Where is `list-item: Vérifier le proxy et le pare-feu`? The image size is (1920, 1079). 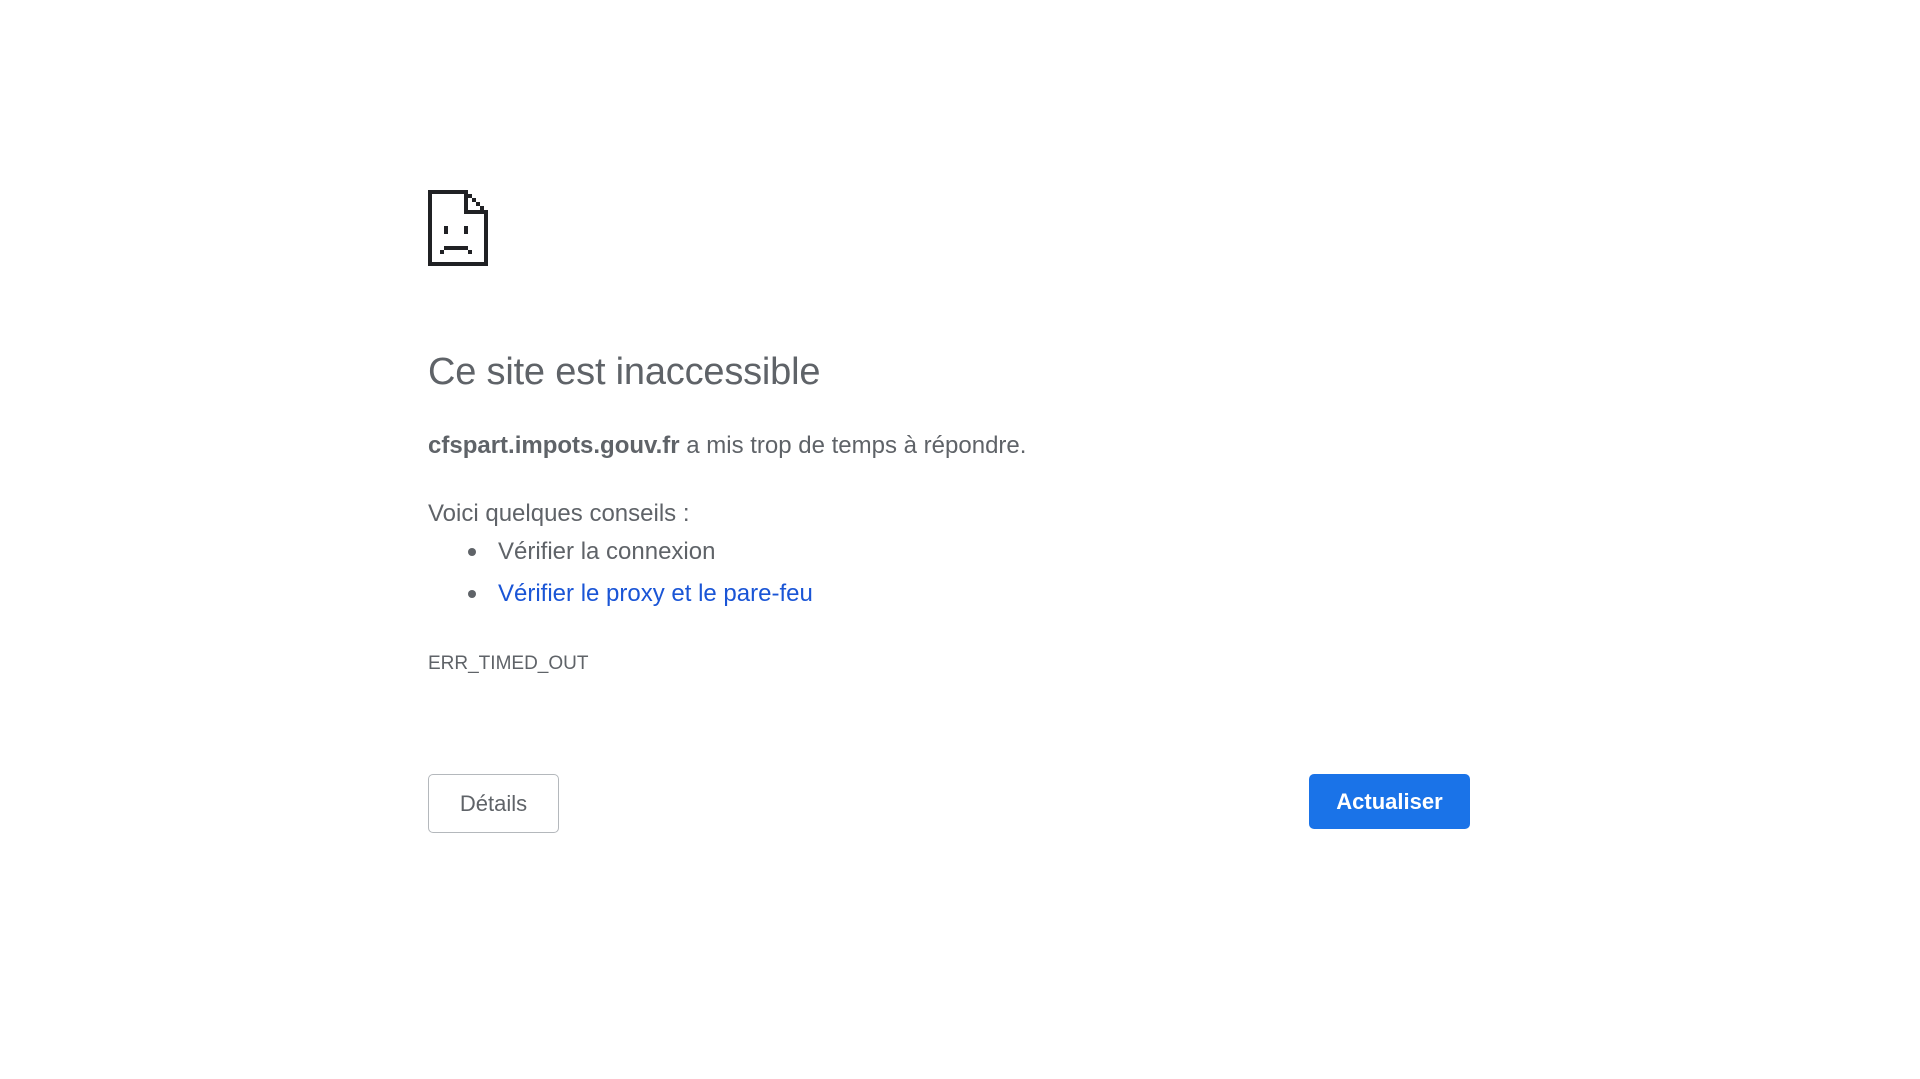 list-item: Vérifier le proxy et le pare-feu is located at coordinates (620, 599).